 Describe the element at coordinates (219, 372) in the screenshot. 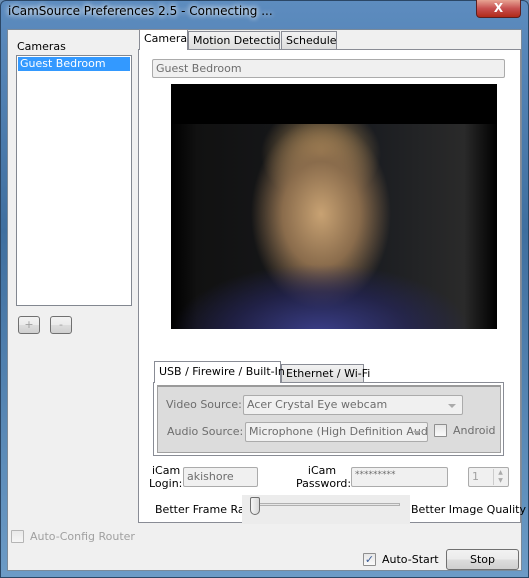

I see `tab-usb-source: USB / Firewire / Built-In` at that location.